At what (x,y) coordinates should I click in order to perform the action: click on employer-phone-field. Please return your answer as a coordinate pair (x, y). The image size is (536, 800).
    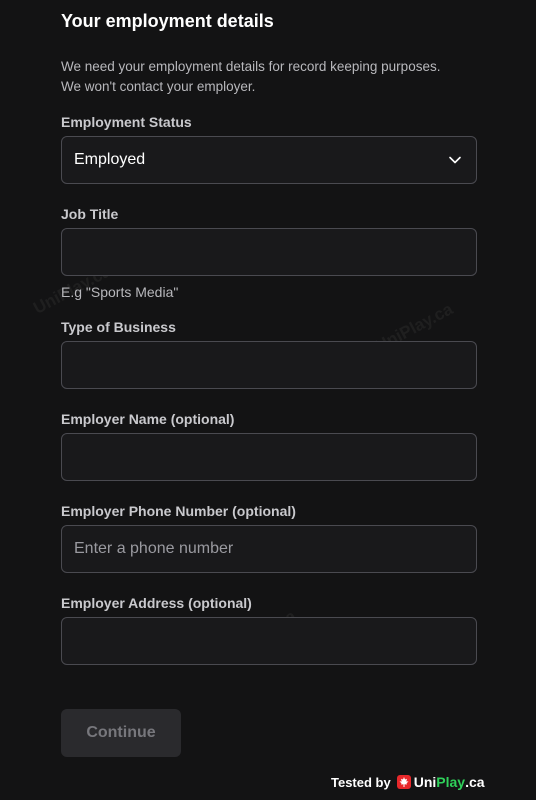
    Looking at the image, I should click on (269, 549).